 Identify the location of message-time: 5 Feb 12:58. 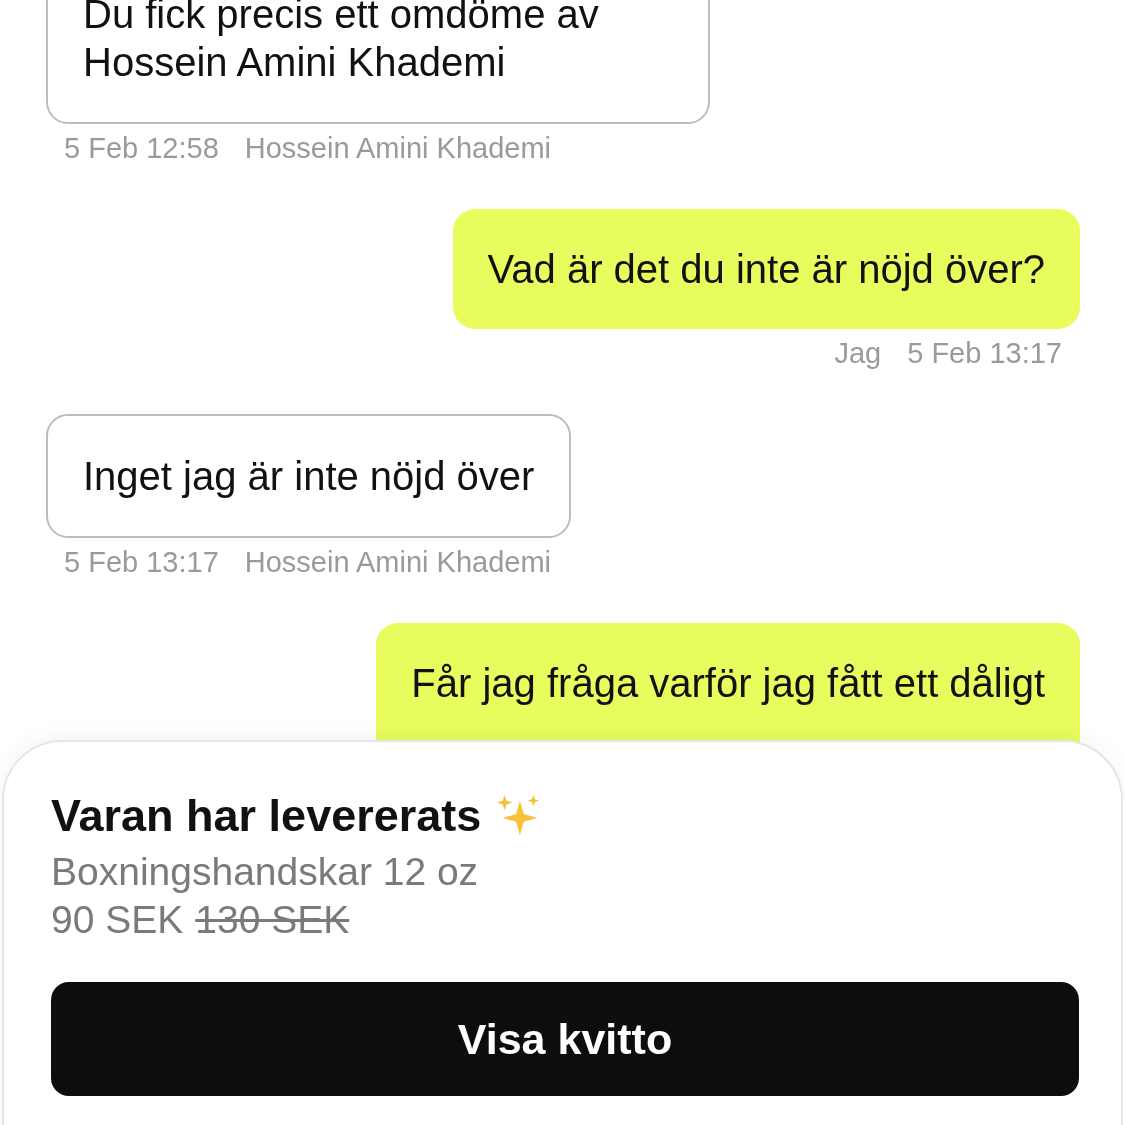
(141, 148).